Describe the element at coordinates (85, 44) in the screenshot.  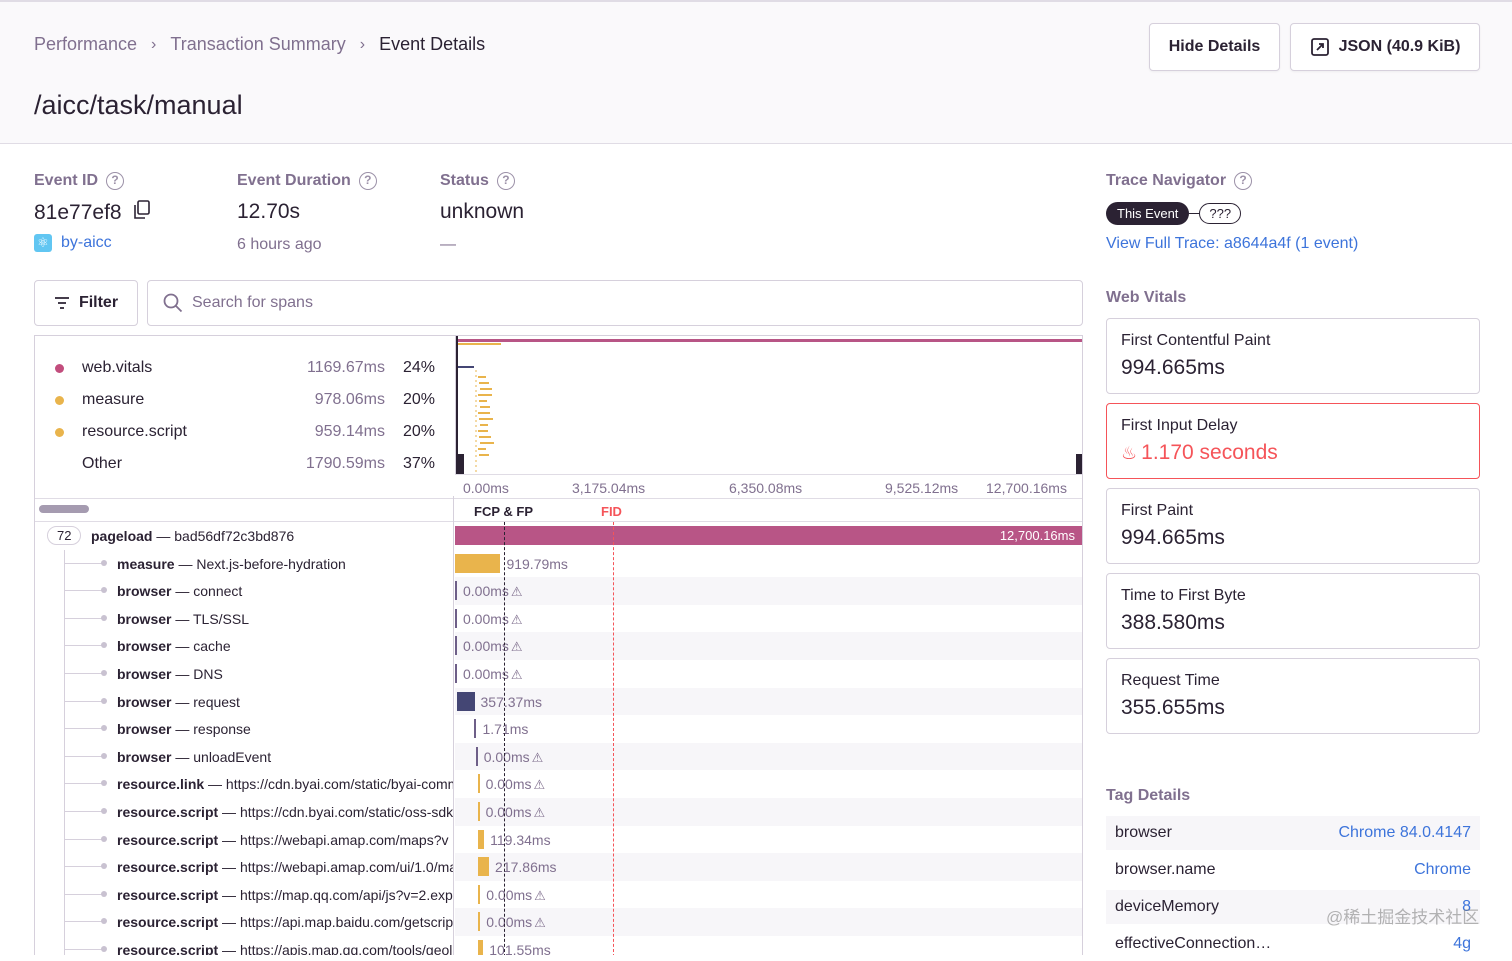
I see `breadcrumb-performance: Performance` at that location.